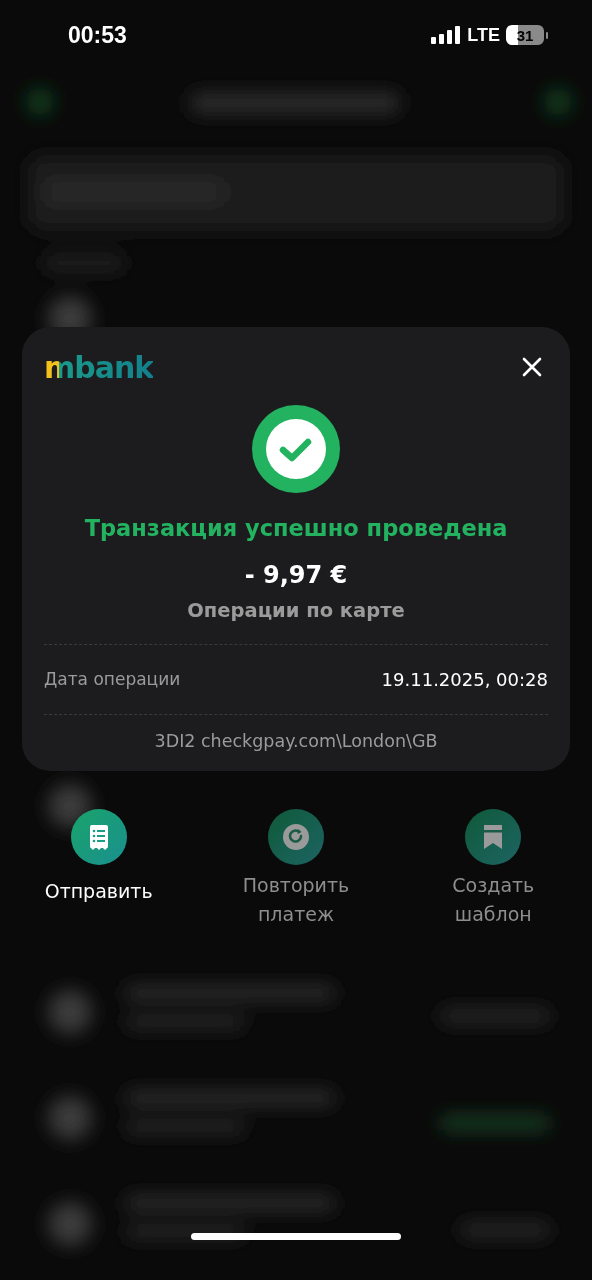 This screenshot has width=592, height=1280. I want to click on action-button: Отправить, so click(98, 857).